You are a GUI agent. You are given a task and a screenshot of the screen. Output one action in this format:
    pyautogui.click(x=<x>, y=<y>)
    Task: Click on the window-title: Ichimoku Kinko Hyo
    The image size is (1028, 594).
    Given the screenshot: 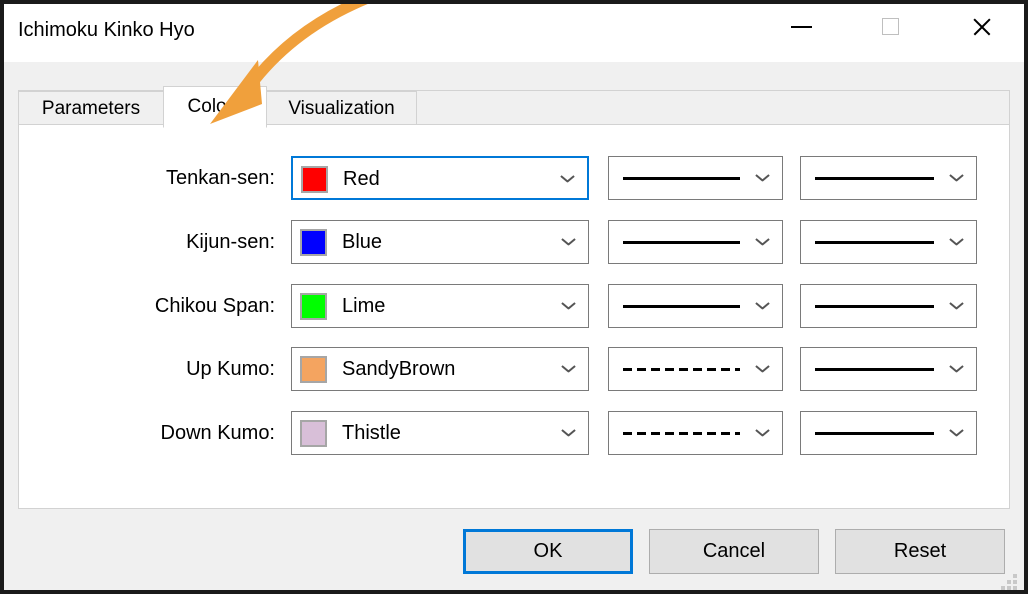 What is the action you would take?
    pyautogui.click(x=106, y=30)
    